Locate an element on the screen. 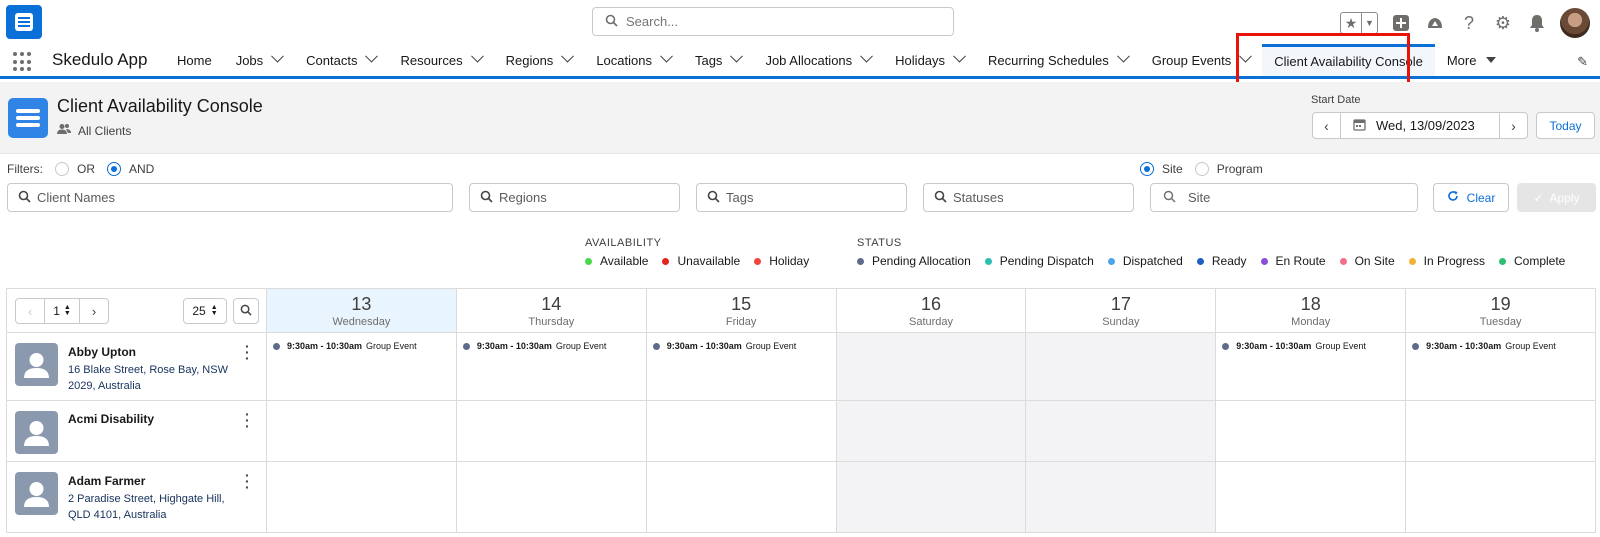  apply-button: ✓ Apply is located at coordinates (1556, 197).